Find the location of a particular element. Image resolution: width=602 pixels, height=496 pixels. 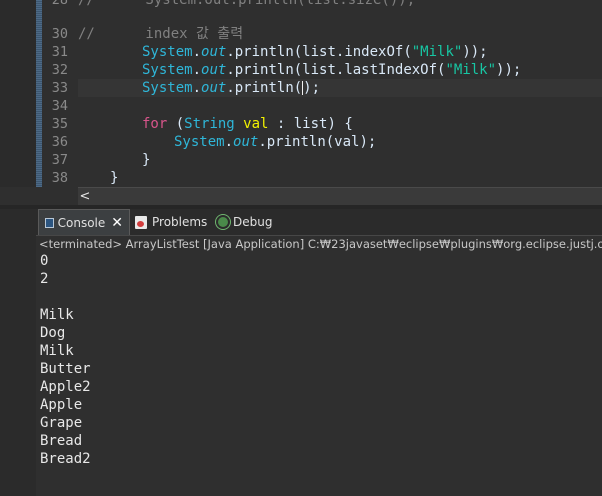

console-output-line: Apple is located at coordinates (61, 405).